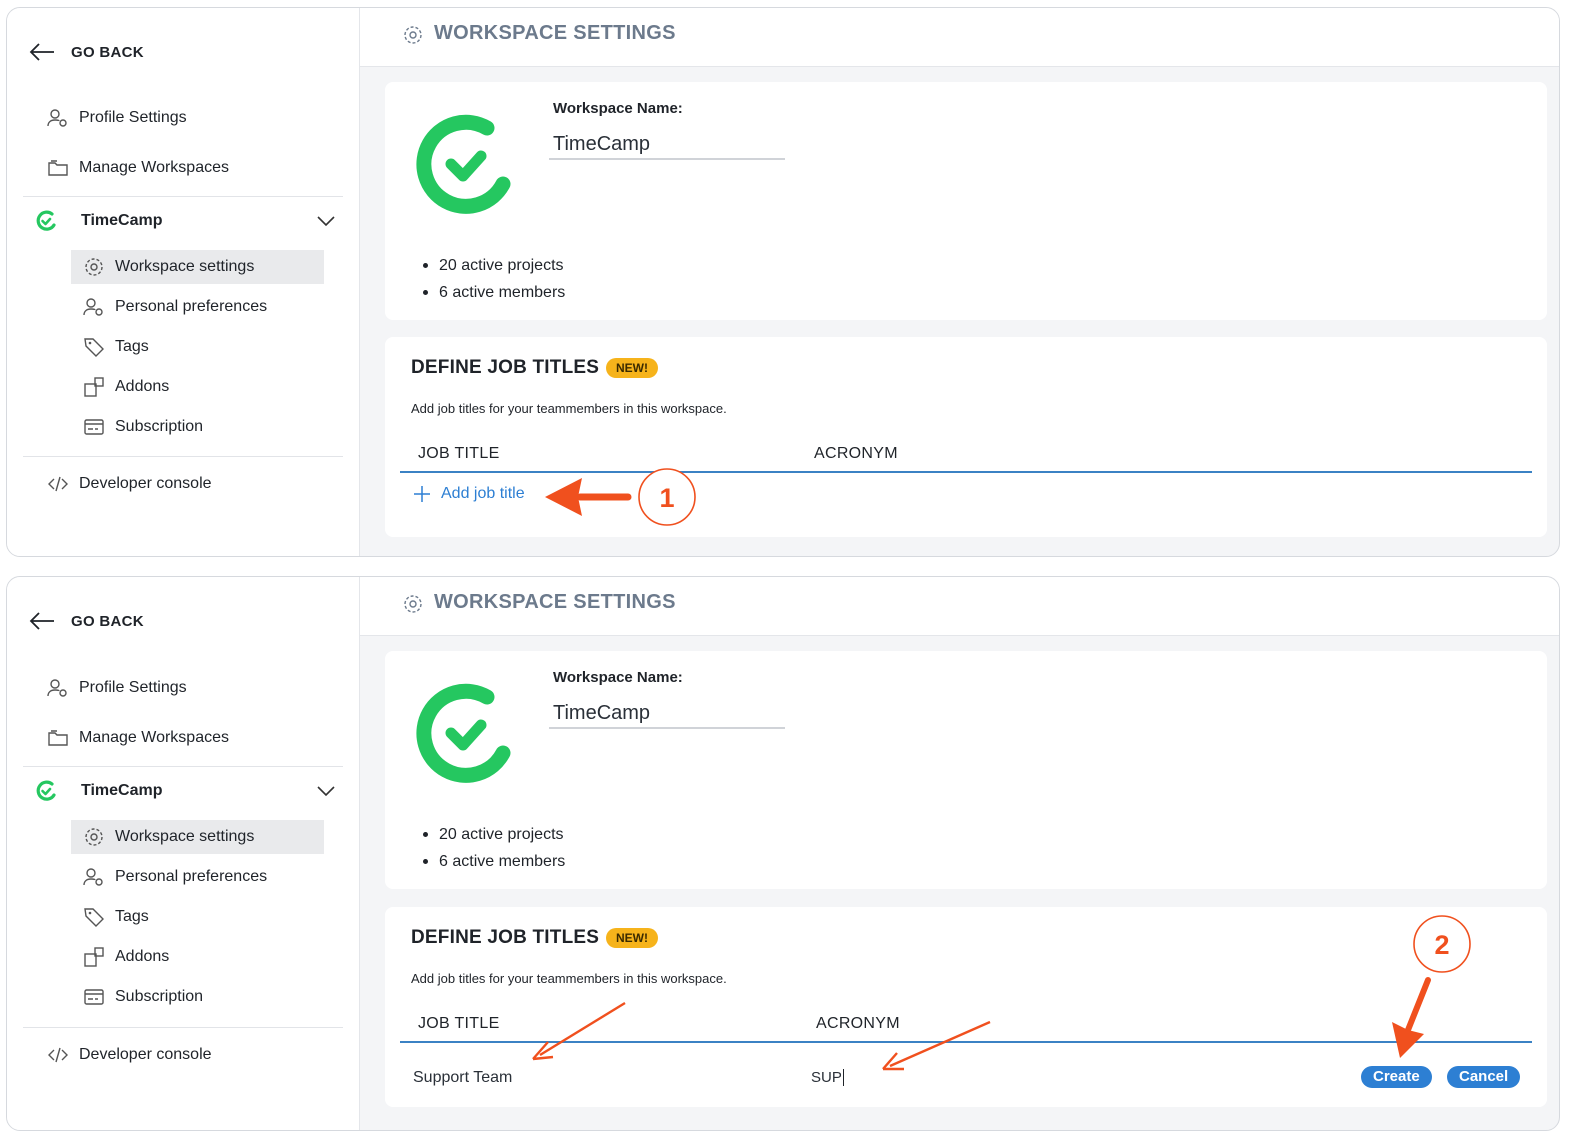 The image size is (1577, 1143). Describe the element at coordinates (827, 1077) in the screenshot. I see `acronym-input: SUP` at that location.